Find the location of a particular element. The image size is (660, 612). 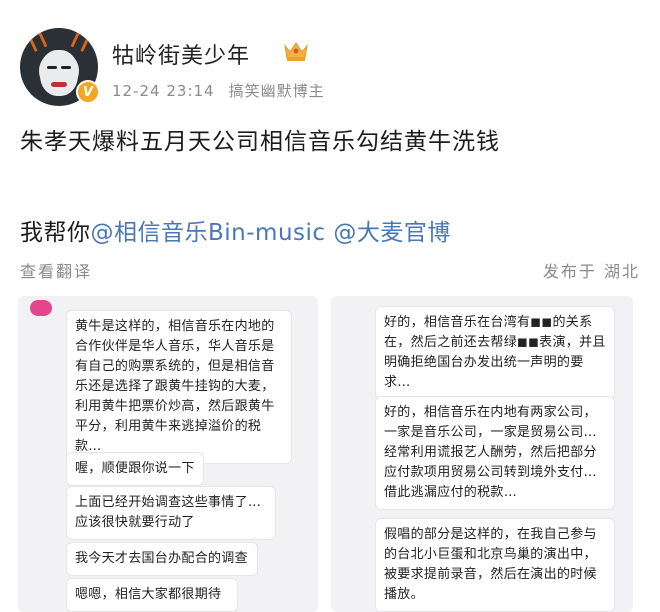

location-label: 发布于 湖北 is located at coordinates (591, 271).